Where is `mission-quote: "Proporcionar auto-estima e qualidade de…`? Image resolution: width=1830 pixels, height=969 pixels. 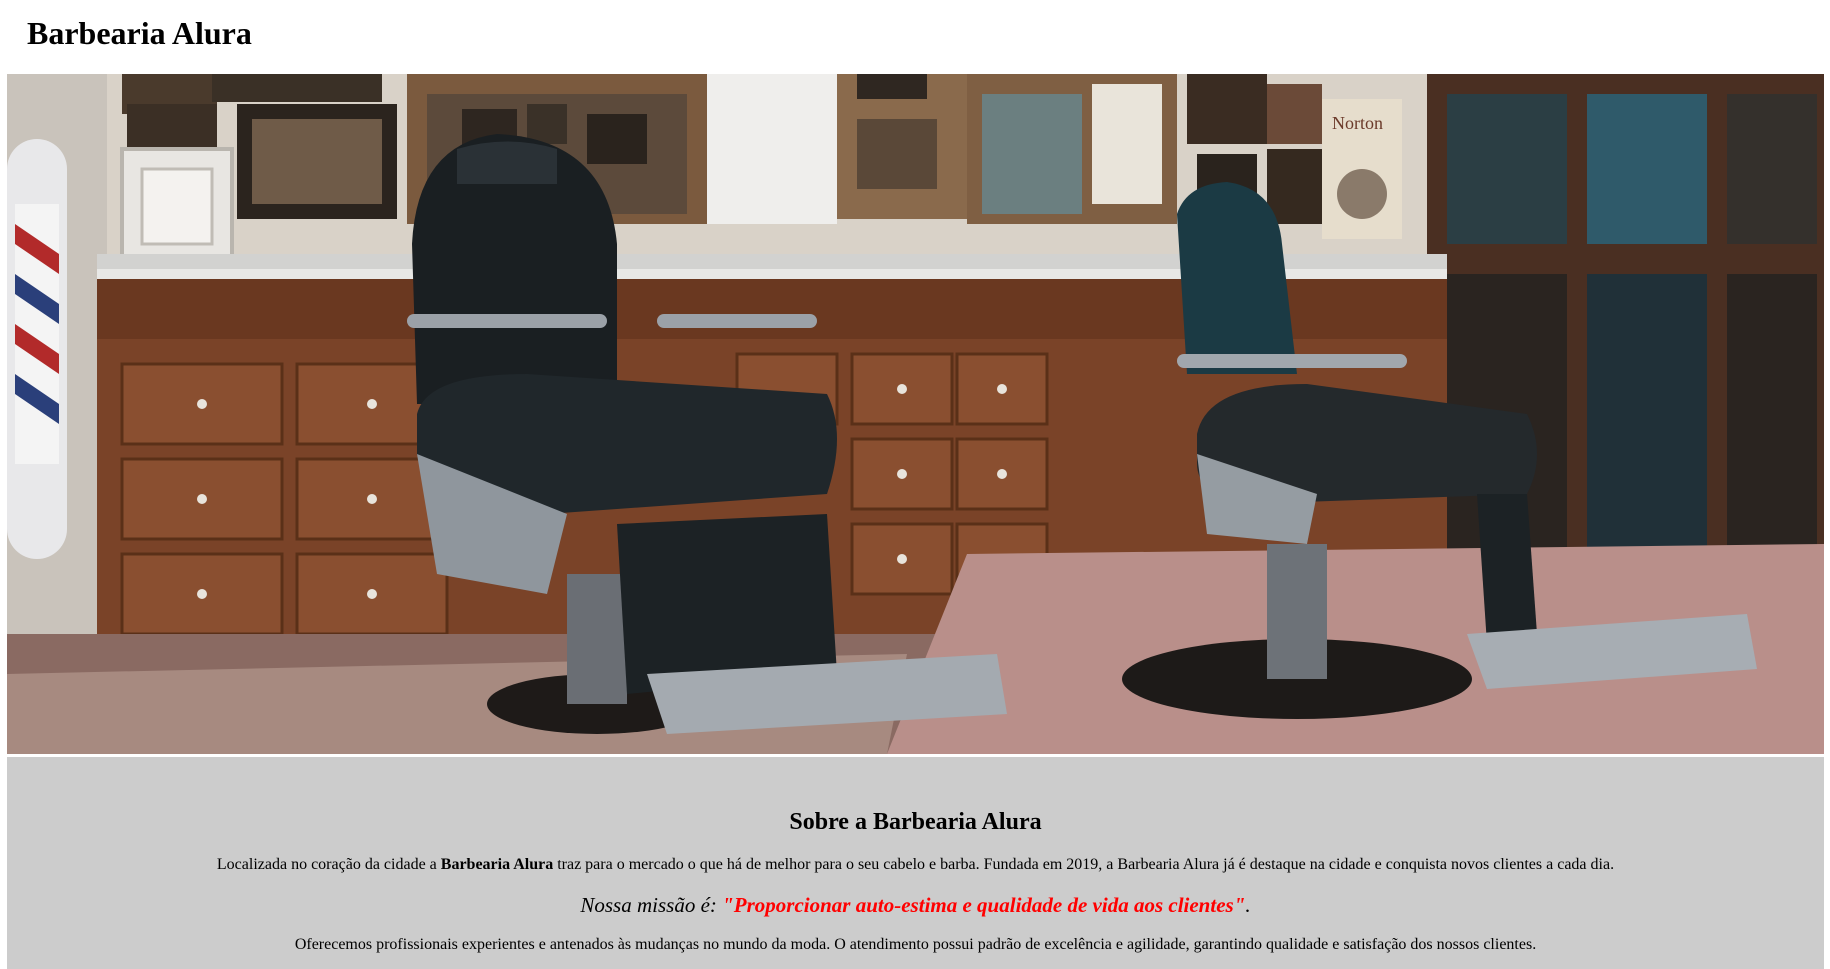 mission-quote: "Proporcionar auto-estima e qualidade de… is located at coordinates (984, 905).